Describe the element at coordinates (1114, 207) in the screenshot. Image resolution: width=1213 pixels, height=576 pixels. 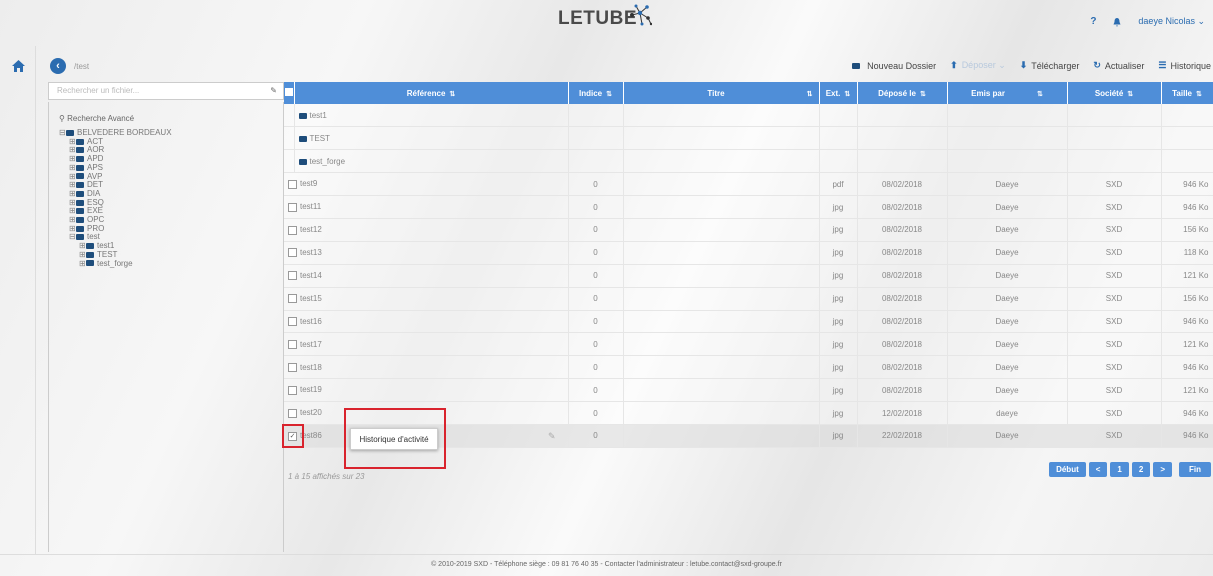
I see `societe-cell: SXD` at that location.